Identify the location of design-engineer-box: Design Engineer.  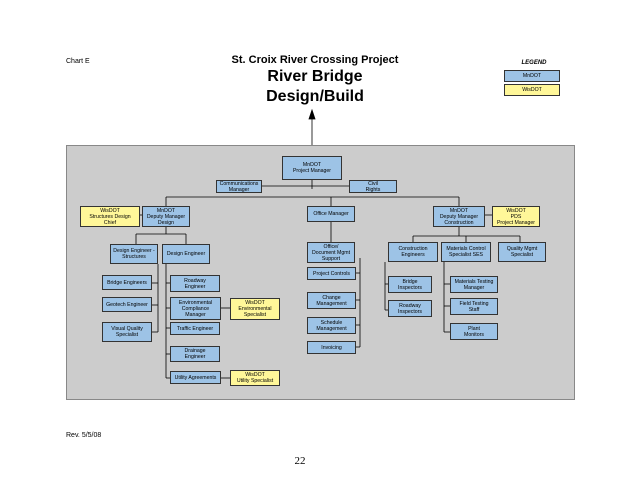
(186, 254).